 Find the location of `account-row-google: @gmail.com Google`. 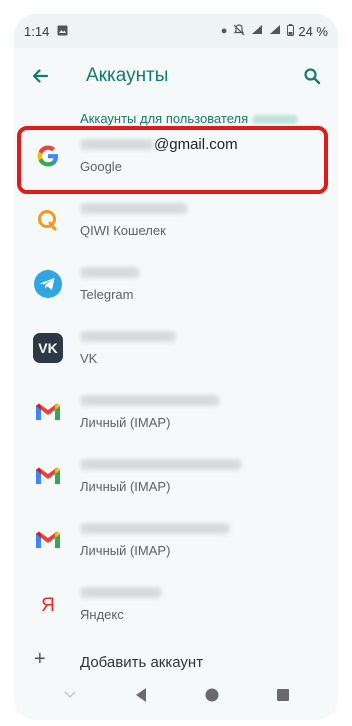

account-row-google: @gmail.com Google is located at coordinates (176, 156).